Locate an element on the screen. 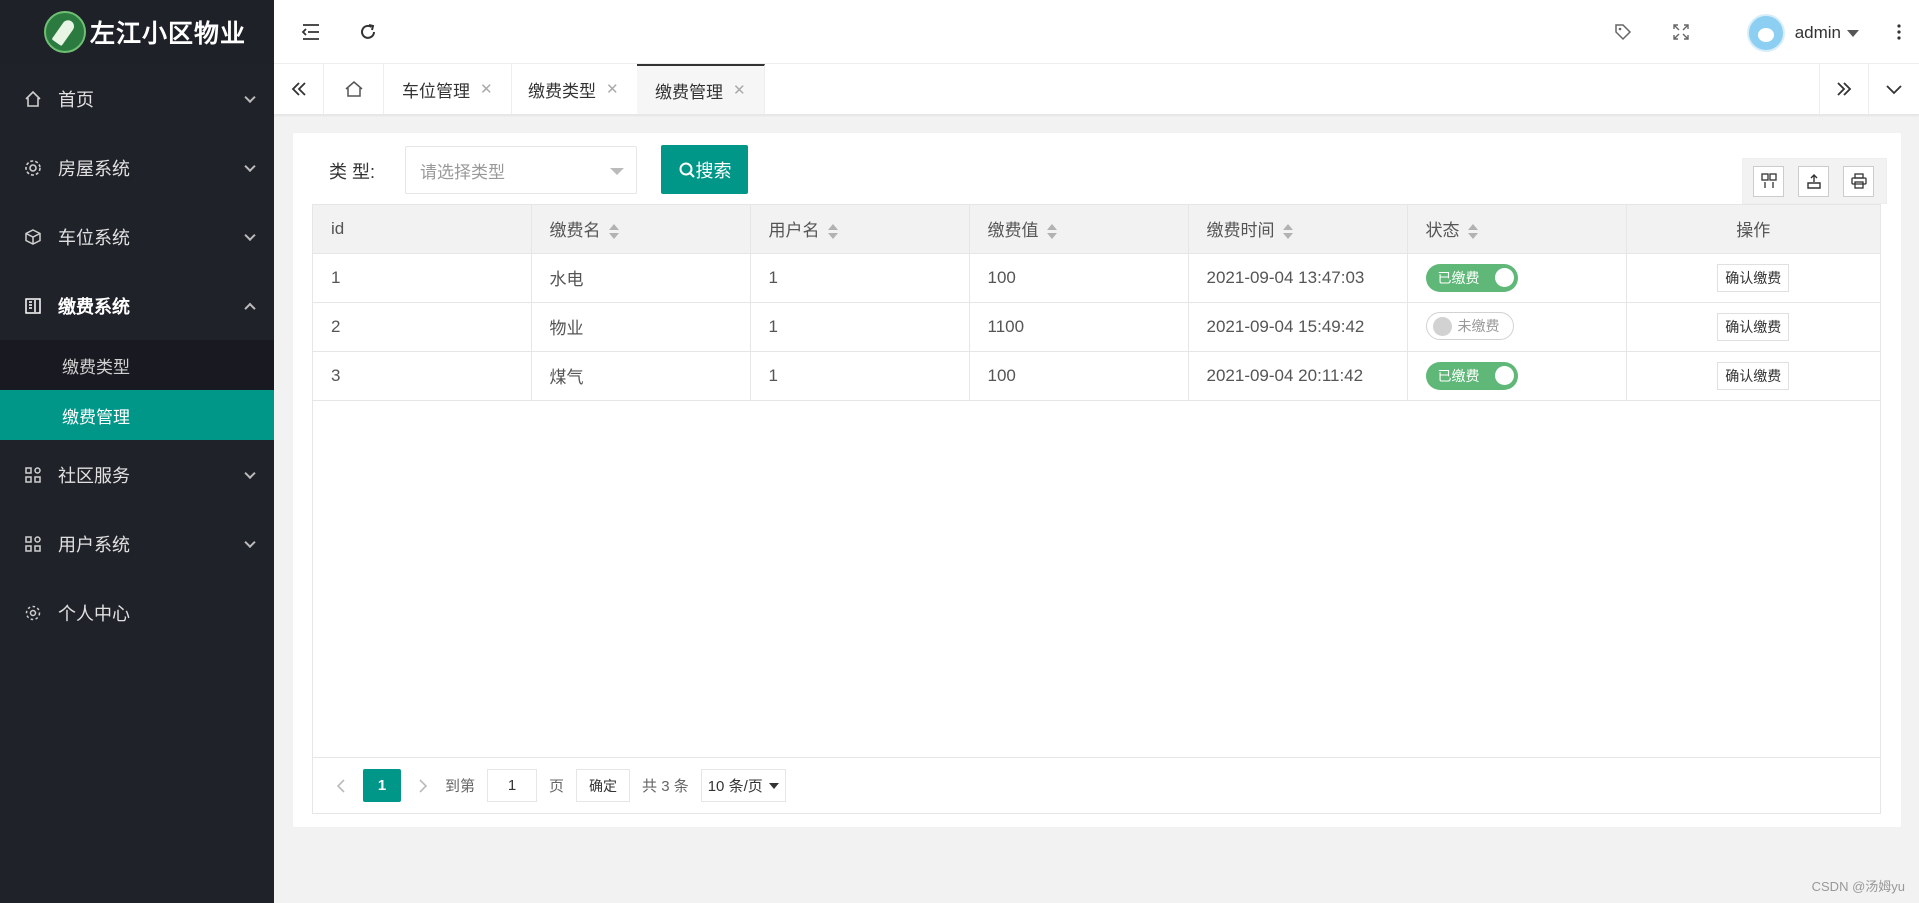 Image resolution: width=1919 pixels, height=903 pixels. cell-time: 2021-09-04 13:47:03 is located at coordinates (1298, 278).